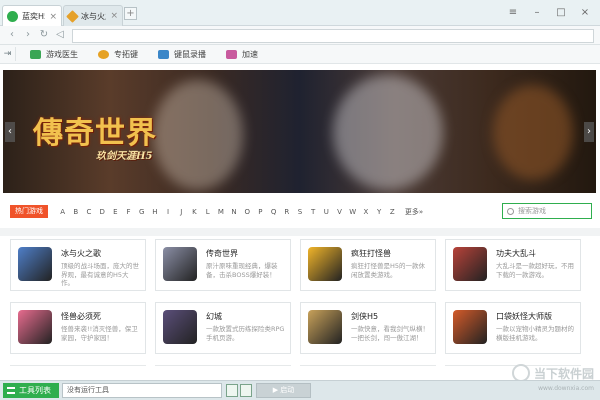  Describe the element at coordinates (392, 212) in the screenshot. I see `letter-filter-z: Z` at that location.